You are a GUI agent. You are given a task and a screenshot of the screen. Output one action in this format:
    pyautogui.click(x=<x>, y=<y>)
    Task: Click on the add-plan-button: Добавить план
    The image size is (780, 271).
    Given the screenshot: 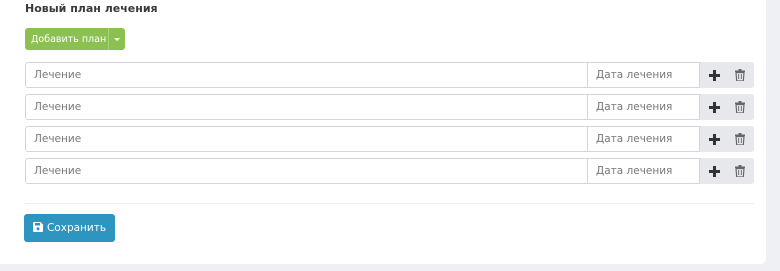 What is the action you would take?
    pyautogui.click(x=75, y=39)
    